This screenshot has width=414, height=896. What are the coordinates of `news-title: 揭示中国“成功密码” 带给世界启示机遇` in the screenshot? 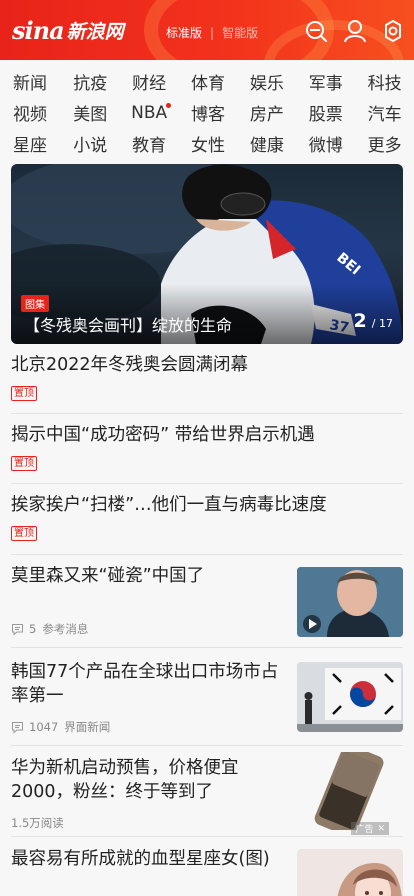 It's located at (163, 435).